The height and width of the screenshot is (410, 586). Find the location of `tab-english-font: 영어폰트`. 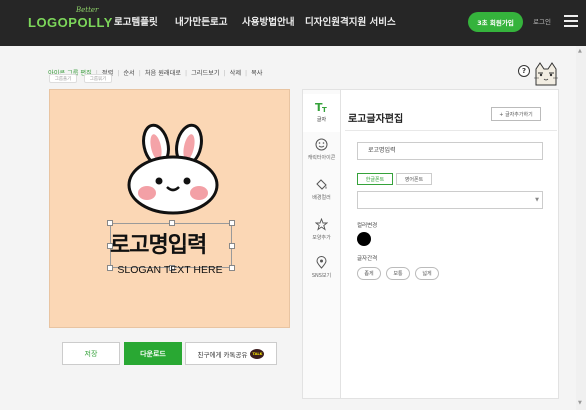

tab-english-font: 영어폰트 is located at coordinates (414, 179).